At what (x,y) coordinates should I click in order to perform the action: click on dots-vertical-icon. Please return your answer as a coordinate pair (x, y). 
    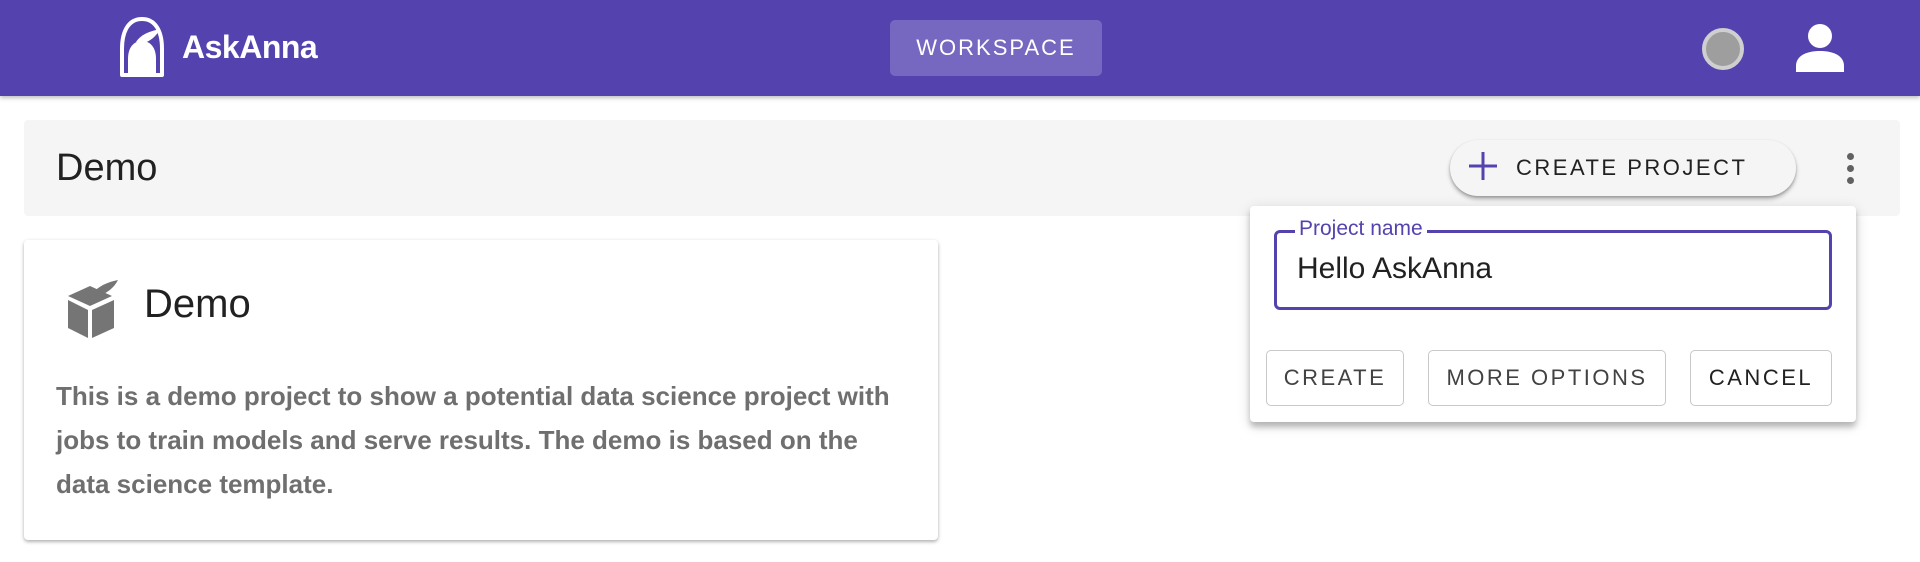
    Looking at the image, I should click on (1850, 168).